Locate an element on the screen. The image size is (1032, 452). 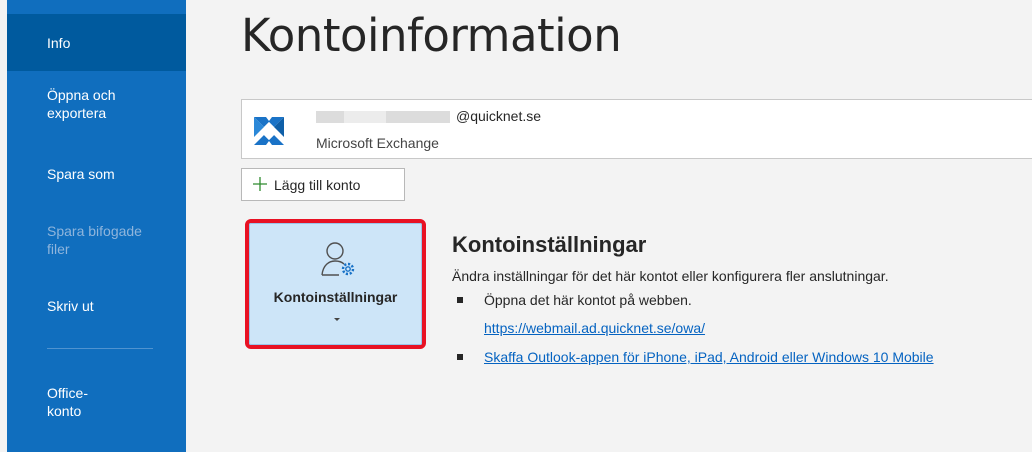
sidebar-item-label: Spara bifogade filer is located at coordinates (94, 240).